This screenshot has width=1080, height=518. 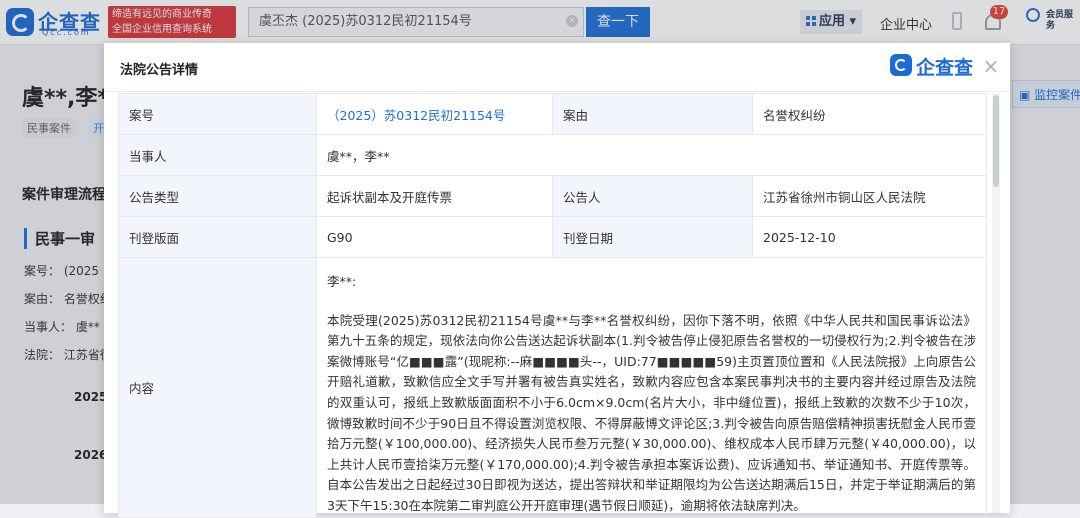 What do you see at coordinates (651, 155) in the screenshot?
I see `party-value: 虞**，李**` at bounding box center [651, 155].